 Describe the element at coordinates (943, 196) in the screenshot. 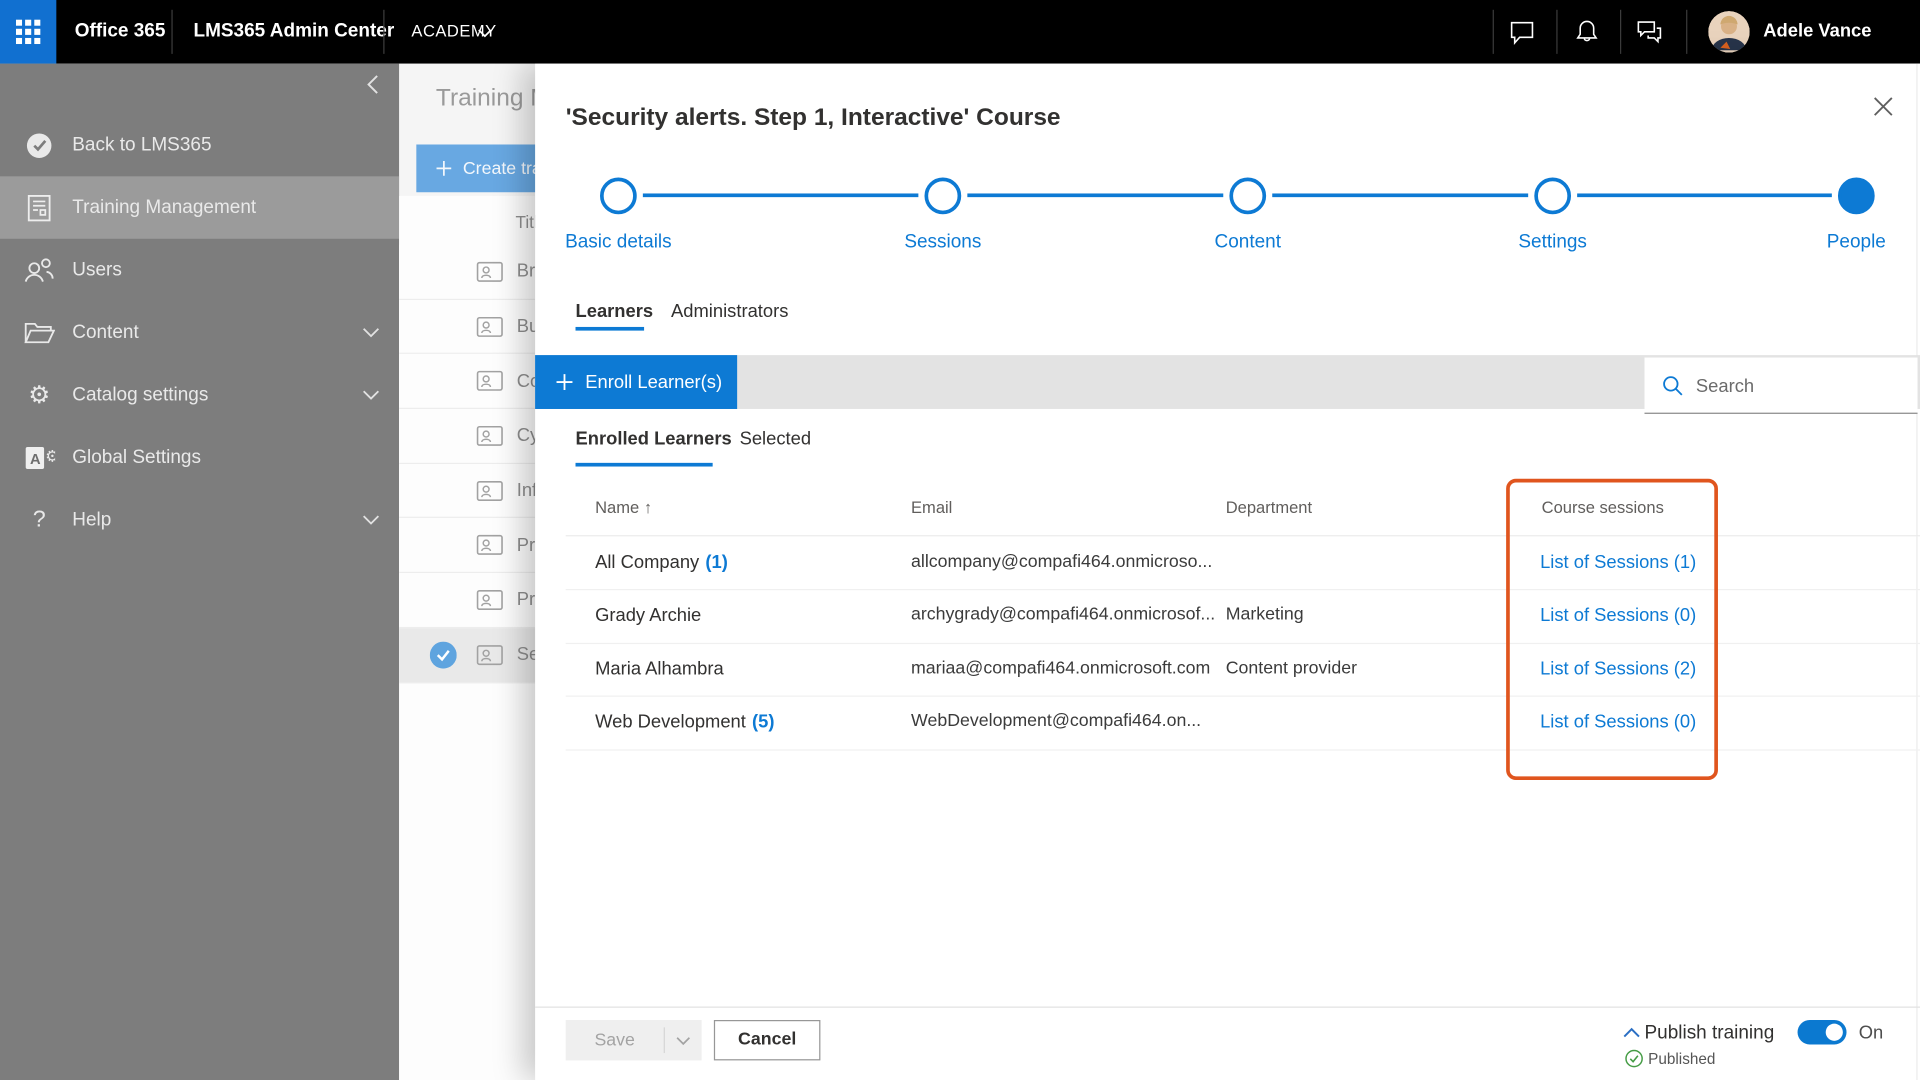

I see `step-circle-sessions` at that location.